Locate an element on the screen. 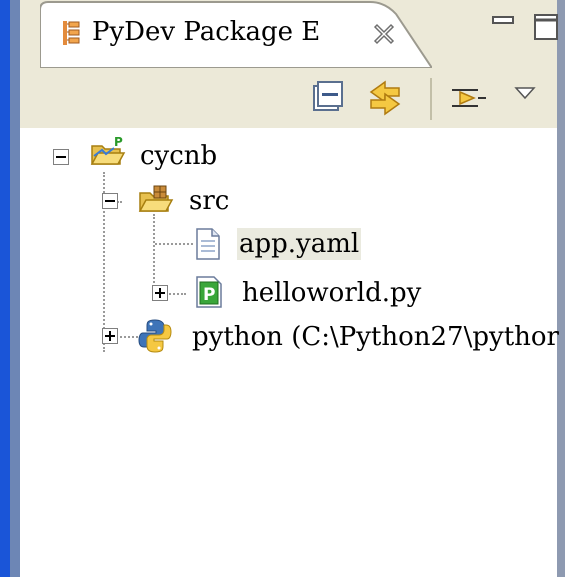  pydev-project-folder-icon: P is located at coordinates (108, 153).